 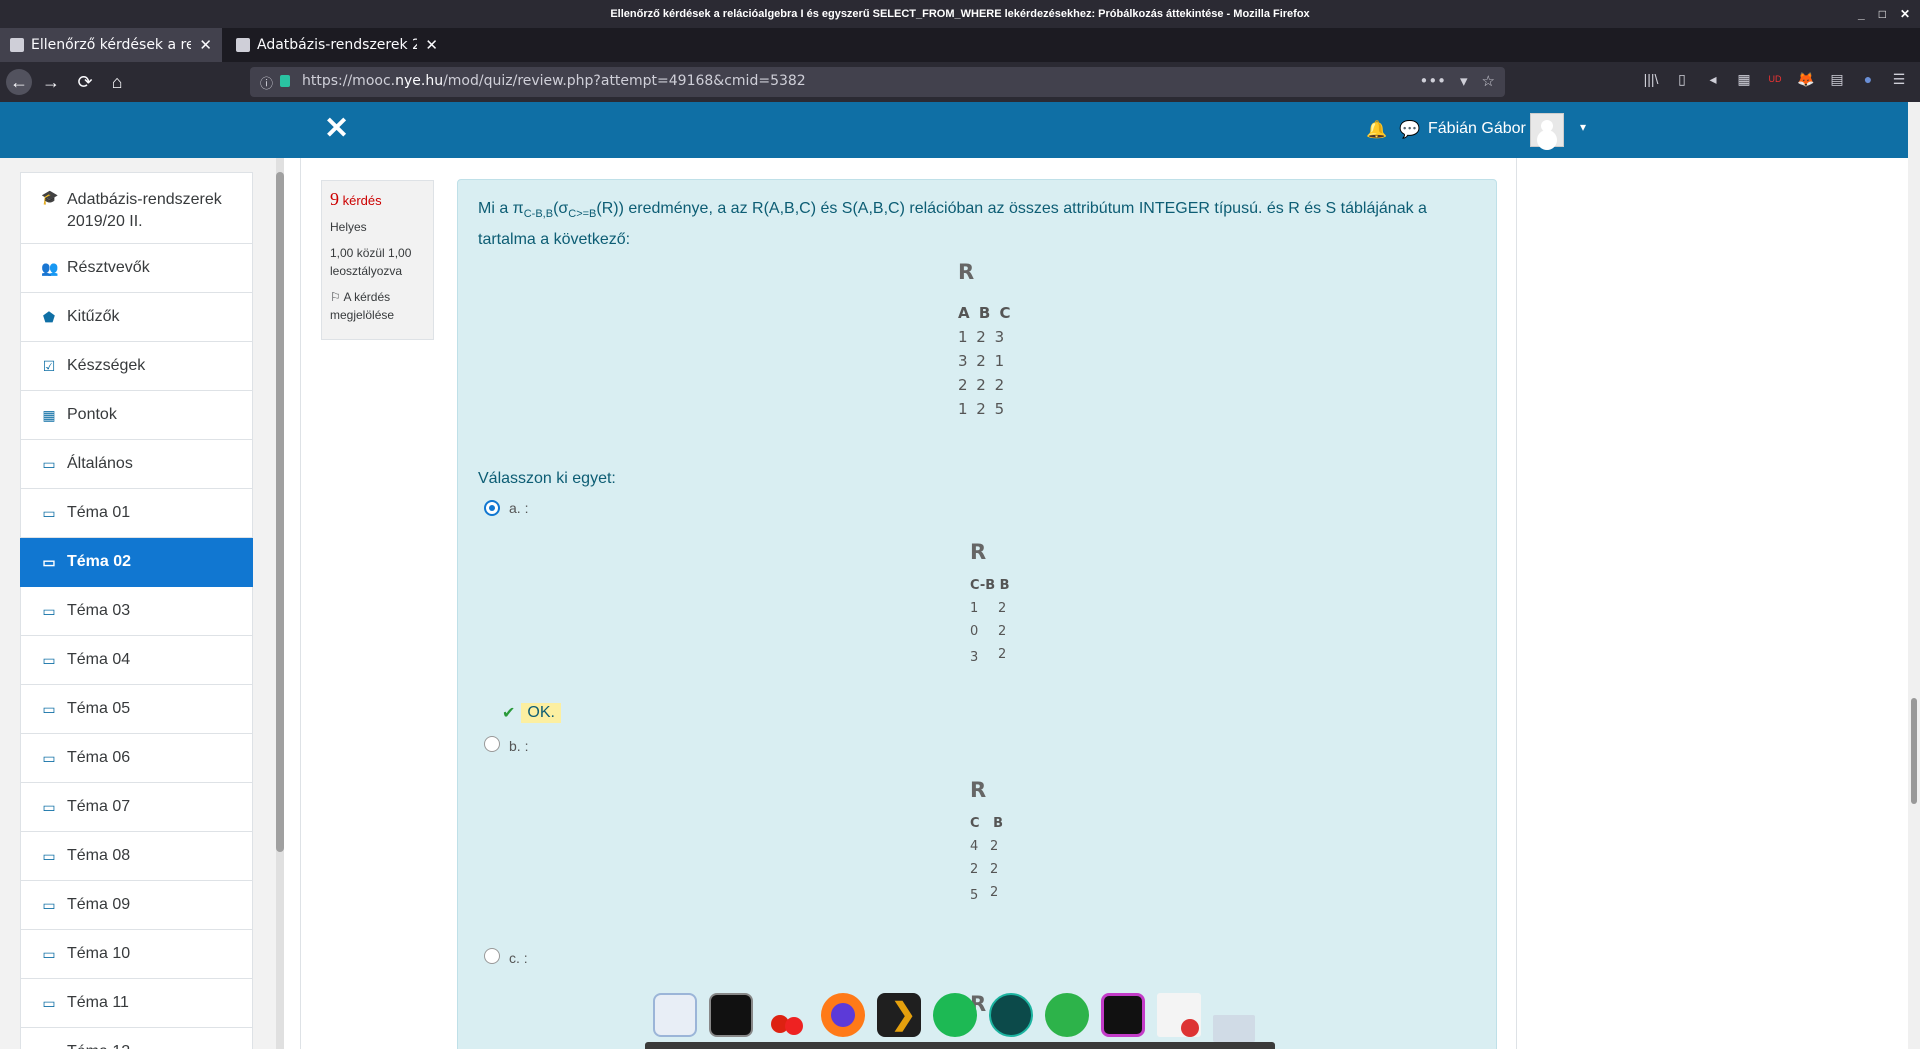 I want to click on user-name: Fábián Gábor, so click(x=1477, y=129).